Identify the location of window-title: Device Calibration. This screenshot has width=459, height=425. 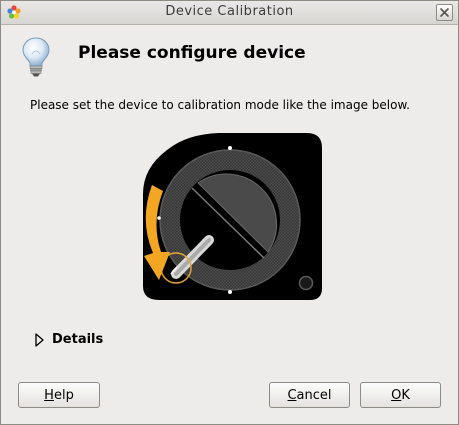
(229, 11).